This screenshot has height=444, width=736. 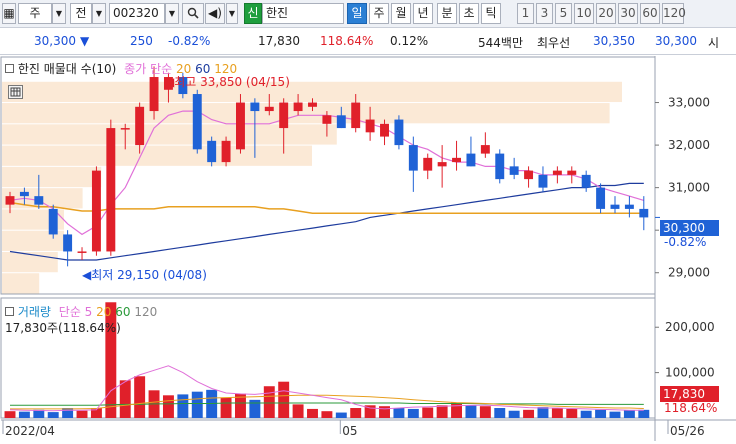 I want to click on current-price: 30,300, so click(x=55, y=41).